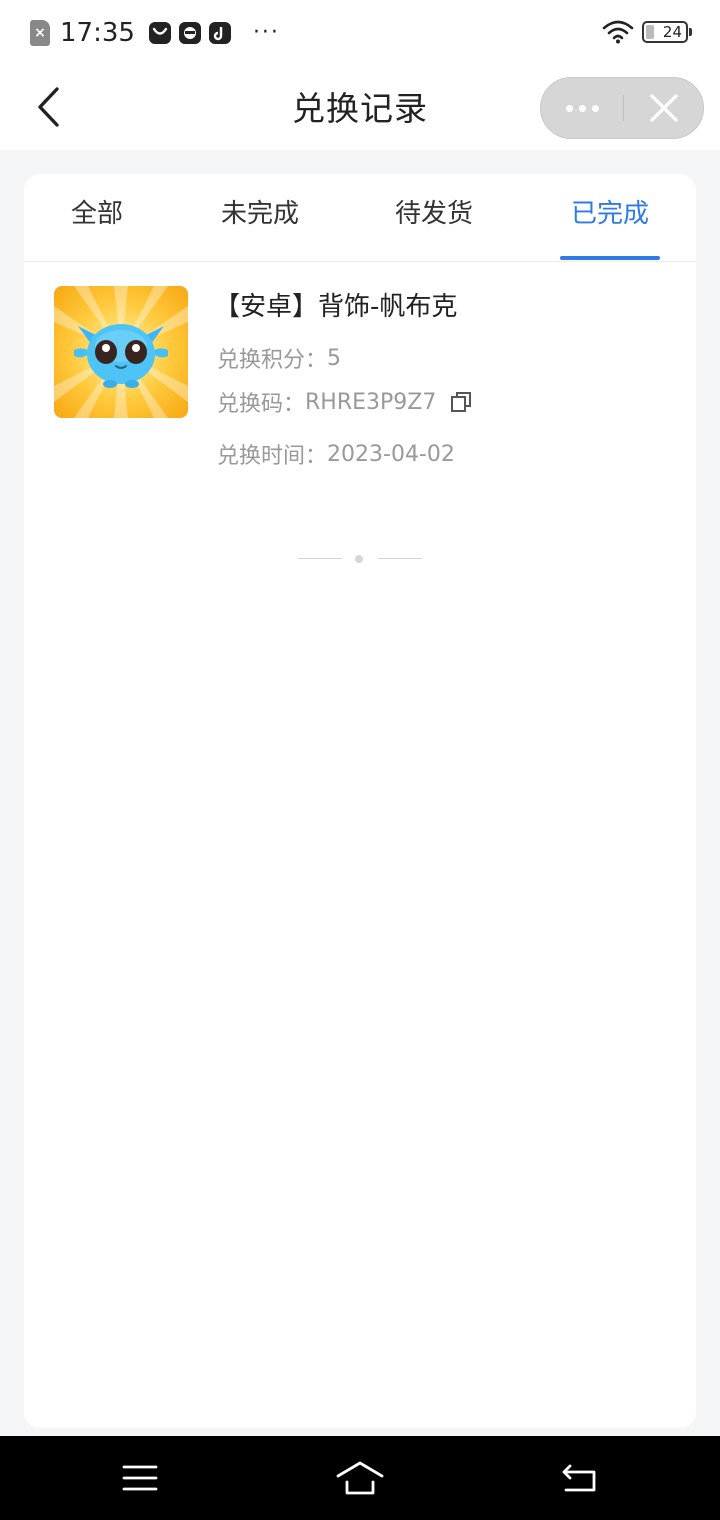 This screenshot has width=720, height=1520. What do you see at coordinates (336, 307) in the screenshot?
I see `item-name: 【安卓】背饰-帆布克` at bounding box center [336, 307].